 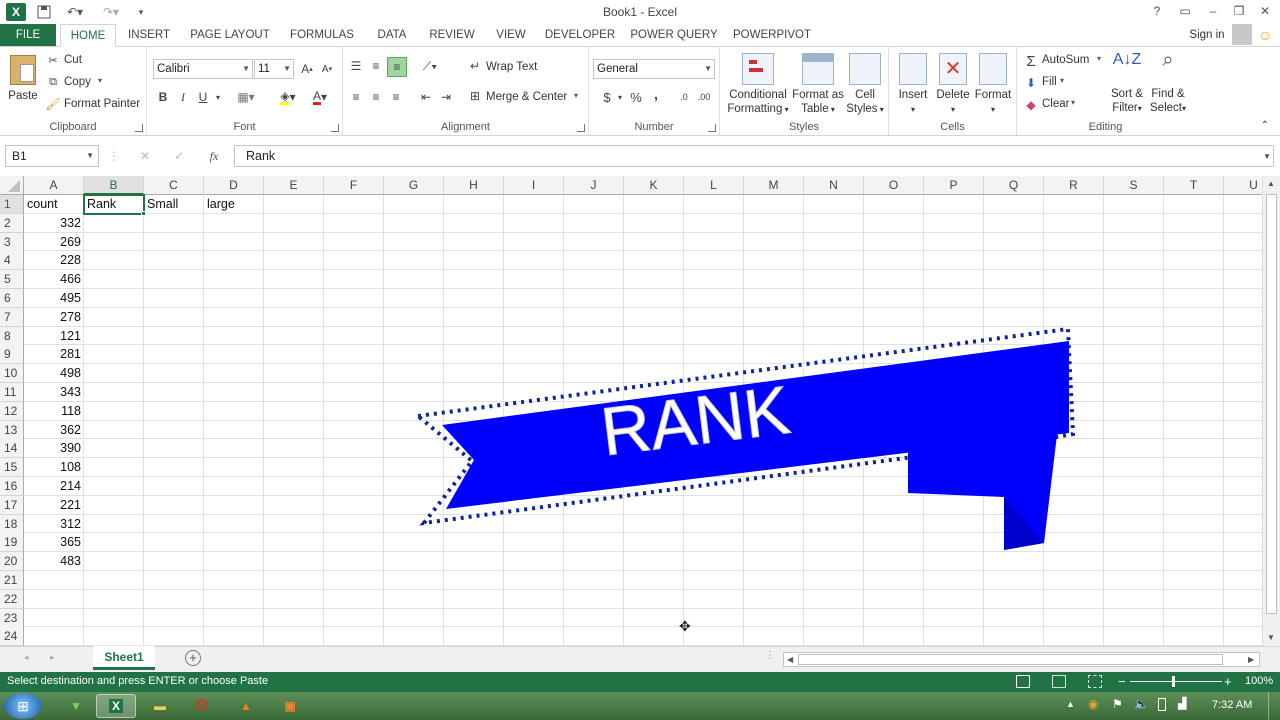 I want to click on smiley-icon: ☺, so click(x=1265, y=35).